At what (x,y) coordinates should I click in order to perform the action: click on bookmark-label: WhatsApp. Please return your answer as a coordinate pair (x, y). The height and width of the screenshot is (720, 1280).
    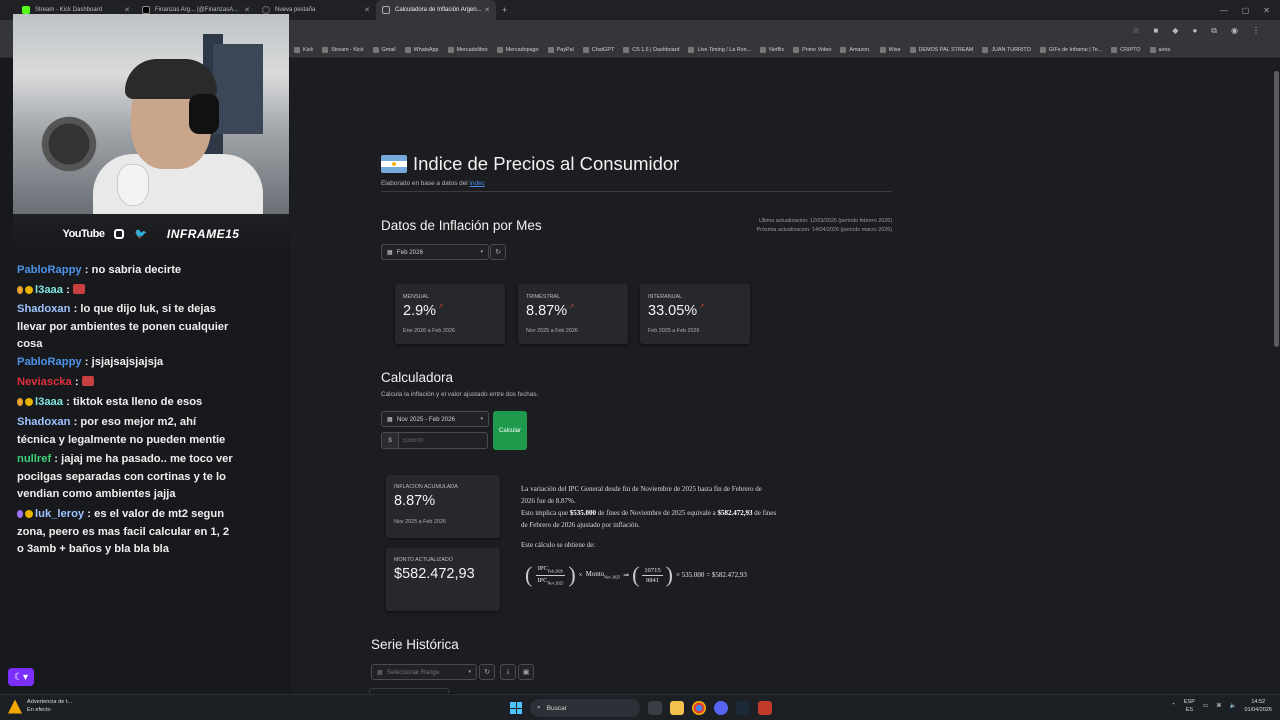
    Looking at the image, I should click on (426, 49).